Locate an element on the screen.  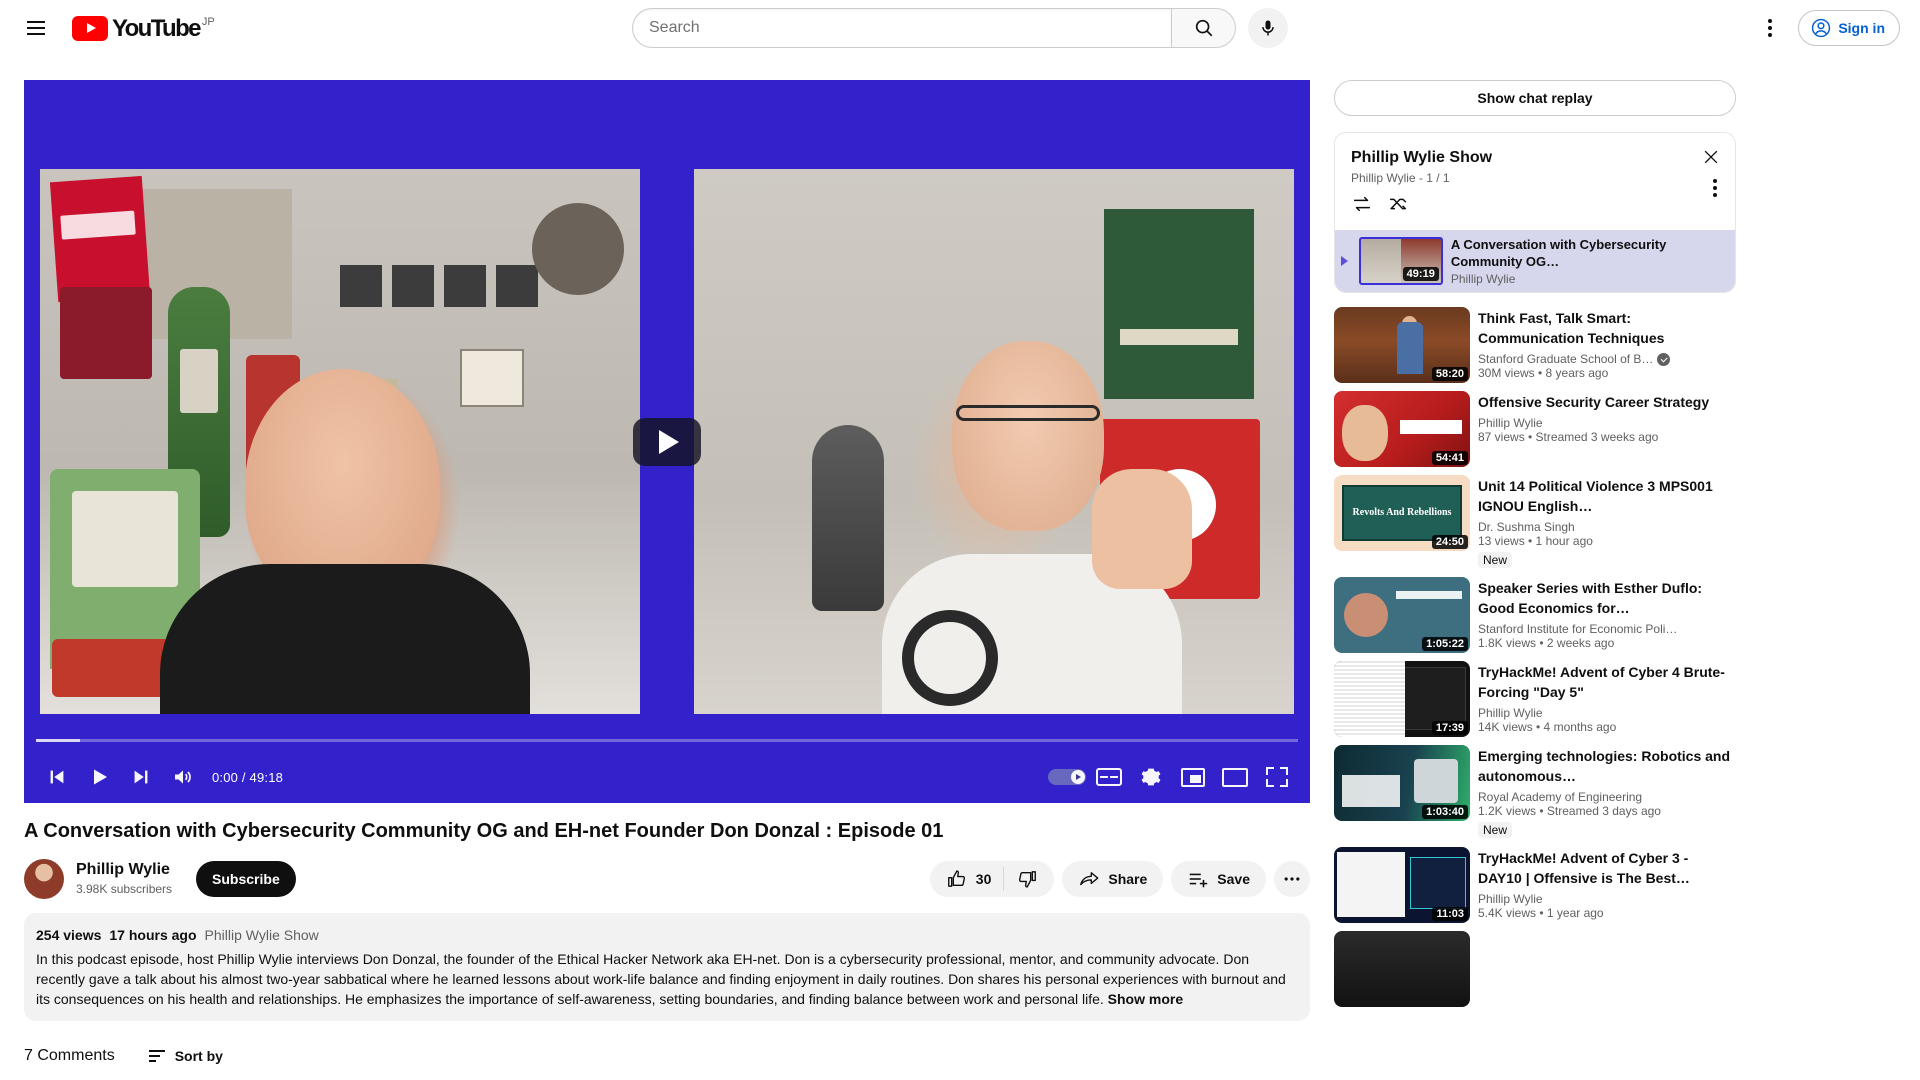
suggestion-channel-row: Dr. Sushma Singh is located at coordinates (1607, 527).